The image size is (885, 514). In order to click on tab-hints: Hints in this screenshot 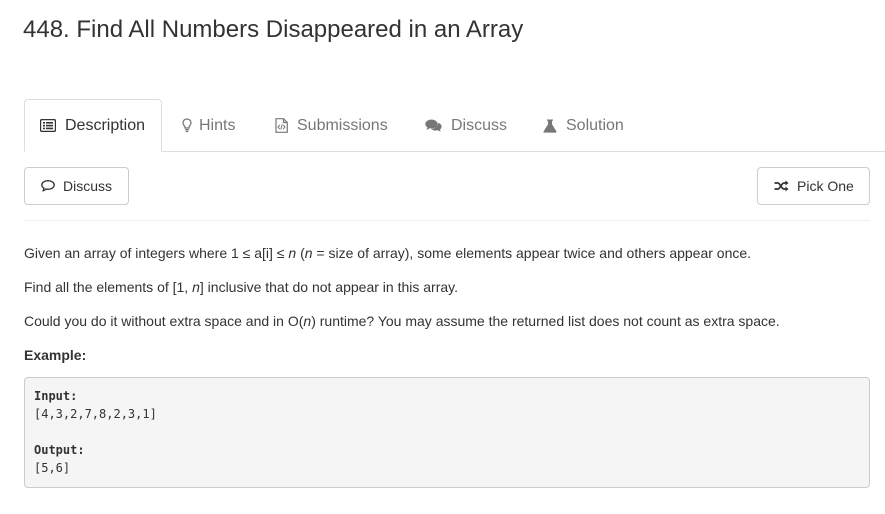, I will do `click(208, 125)`.